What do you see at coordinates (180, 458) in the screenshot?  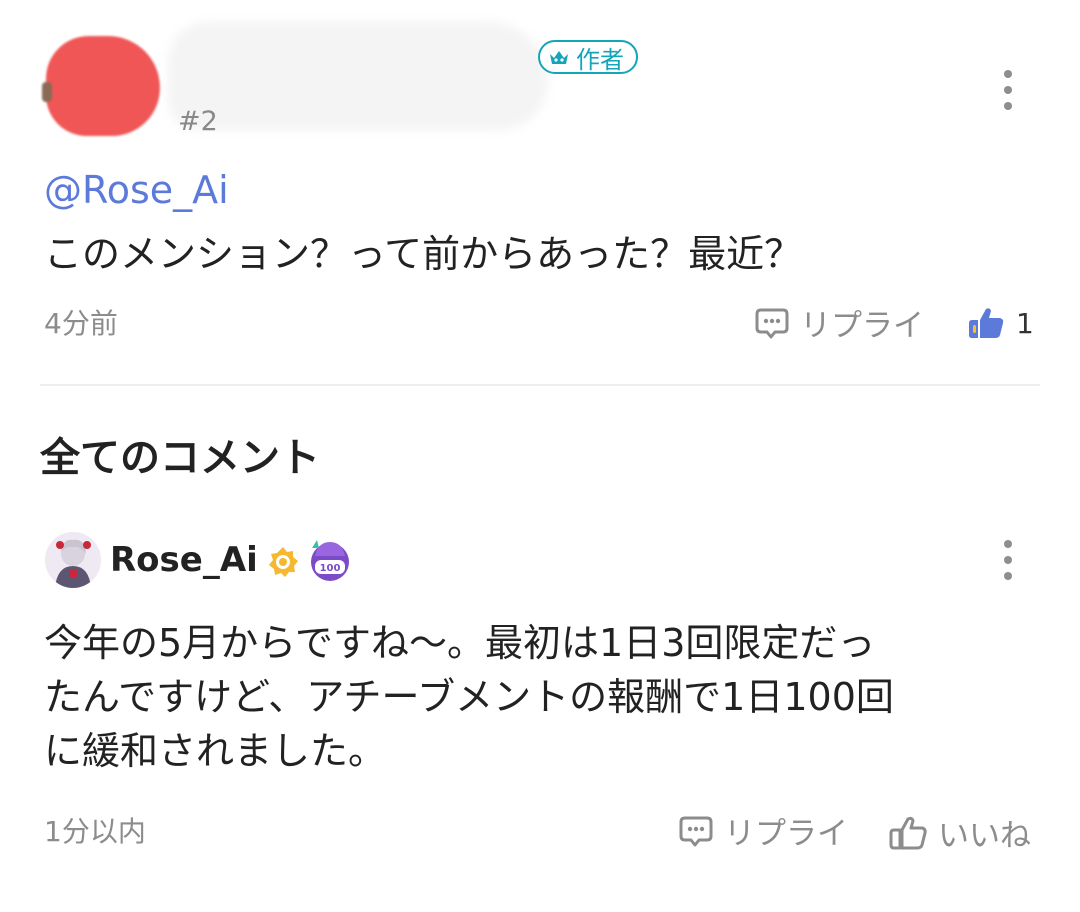 I see `section-title: 全てのコメント` at bounding box center [180, 458].